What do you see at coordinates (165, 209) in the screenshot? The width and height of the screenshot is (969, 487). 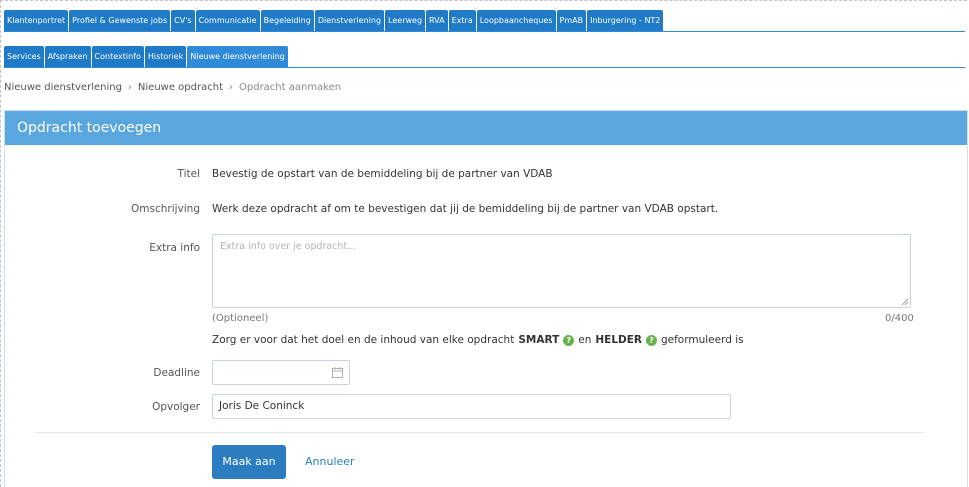 I see `description-label: Omschrijving` at bounding box center [165, 209].